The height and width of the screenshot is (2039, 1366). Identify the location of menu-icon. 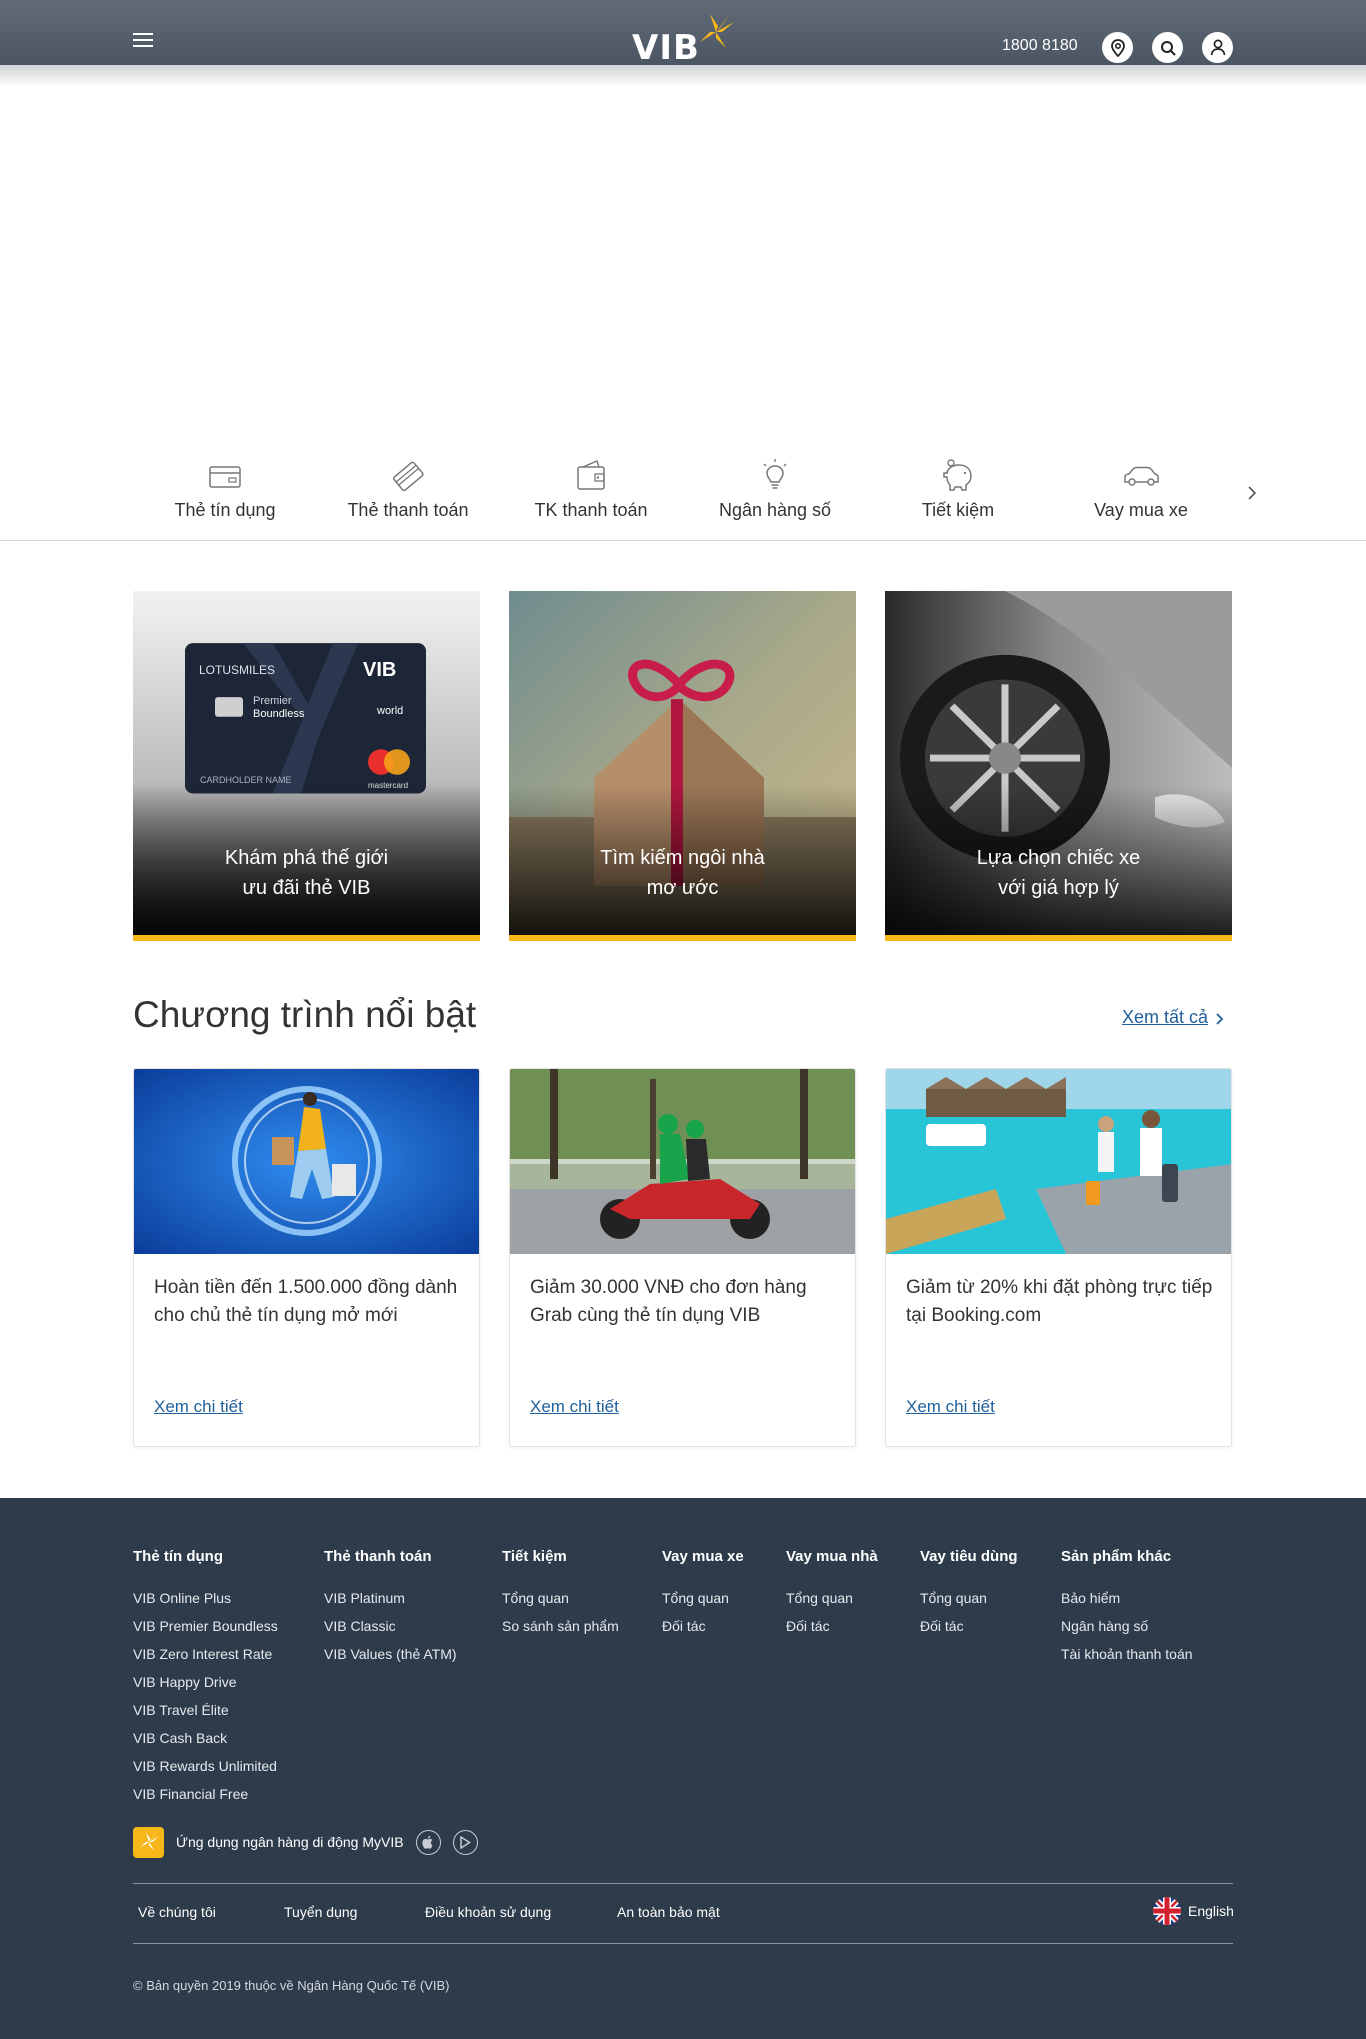
(143, 41).